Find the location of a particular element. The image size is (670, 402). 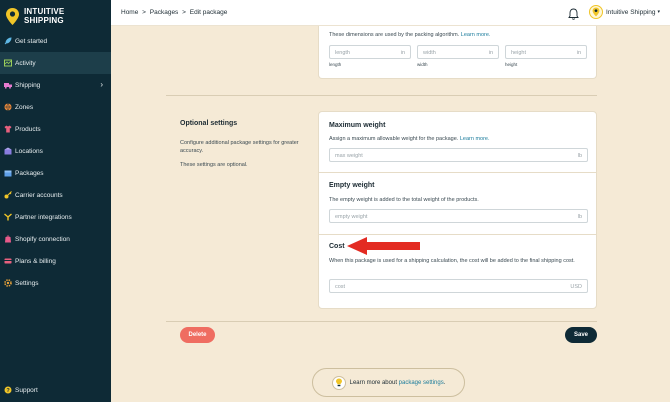

sidebar-item-label: Packages is located at coordinates (29, 173).